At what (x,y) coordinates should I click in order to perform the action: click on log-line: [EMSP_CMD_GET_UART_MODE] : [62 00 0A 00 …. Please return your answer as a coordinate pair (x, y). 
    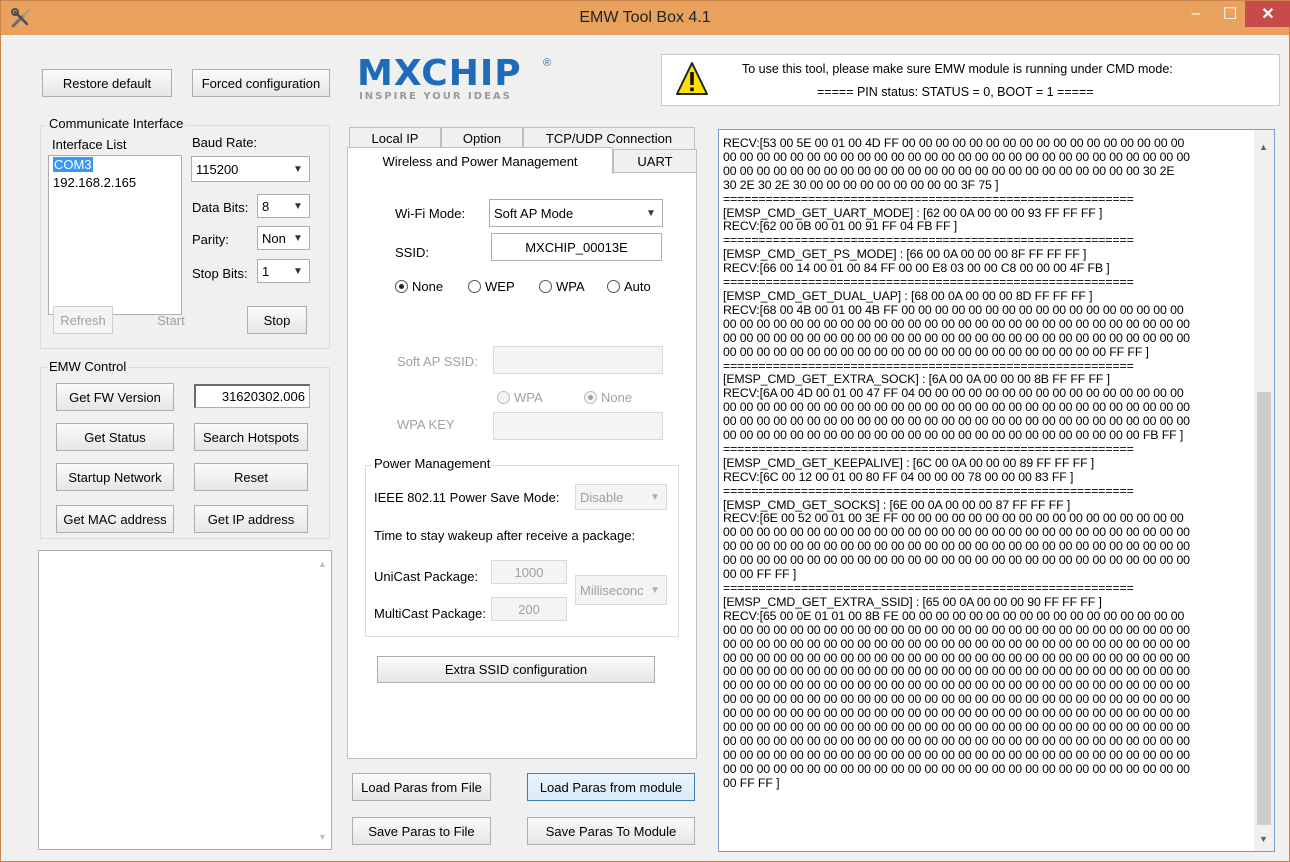
    Looking at the image, I should click on (913, 212).